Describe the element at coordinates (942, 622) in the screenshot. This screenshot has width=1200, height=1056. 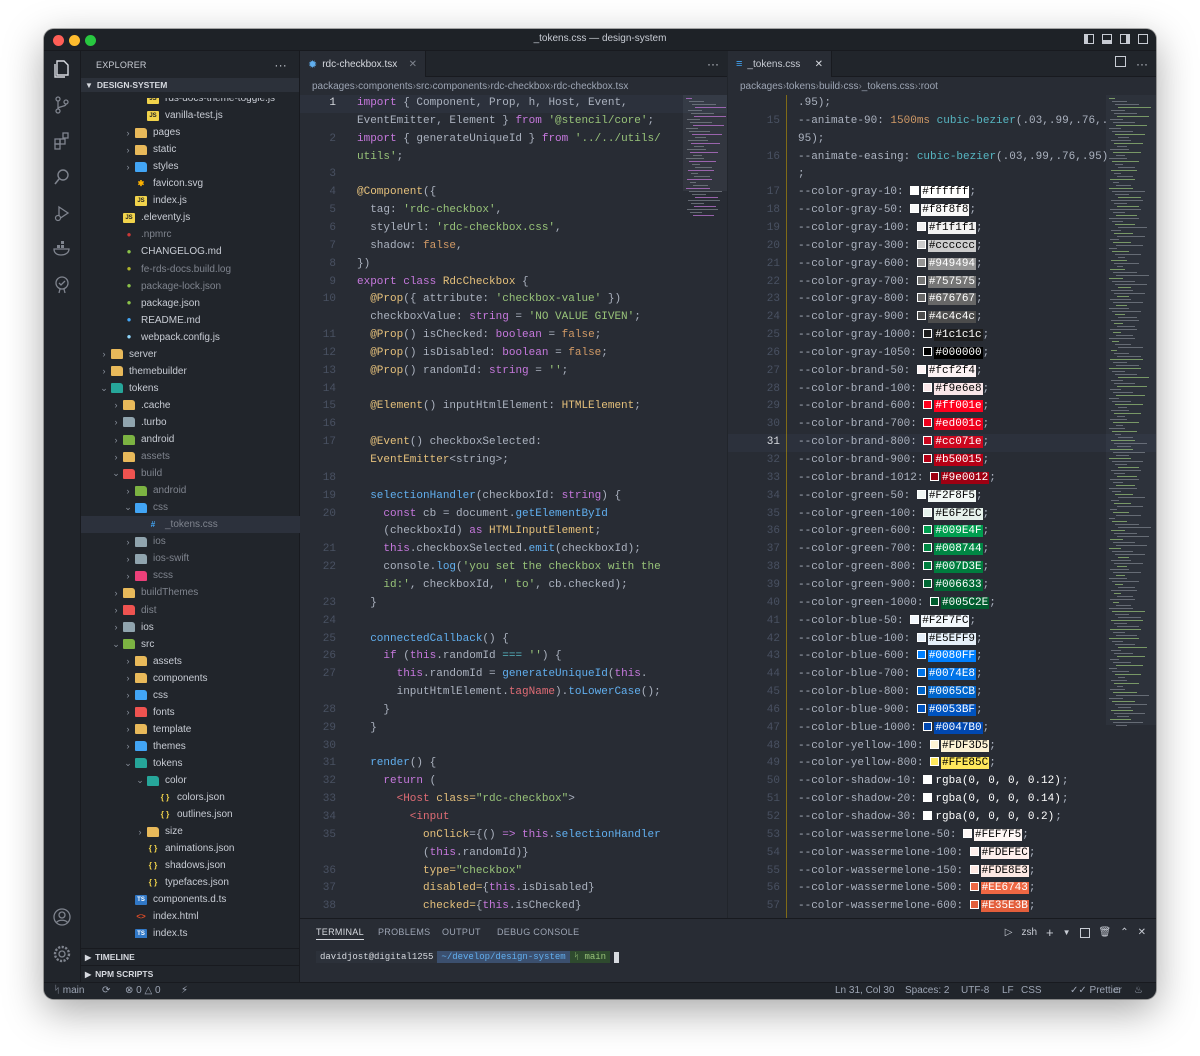
I see `code-line: 41 --color-blue-50: #F2F7FC;` at that location.